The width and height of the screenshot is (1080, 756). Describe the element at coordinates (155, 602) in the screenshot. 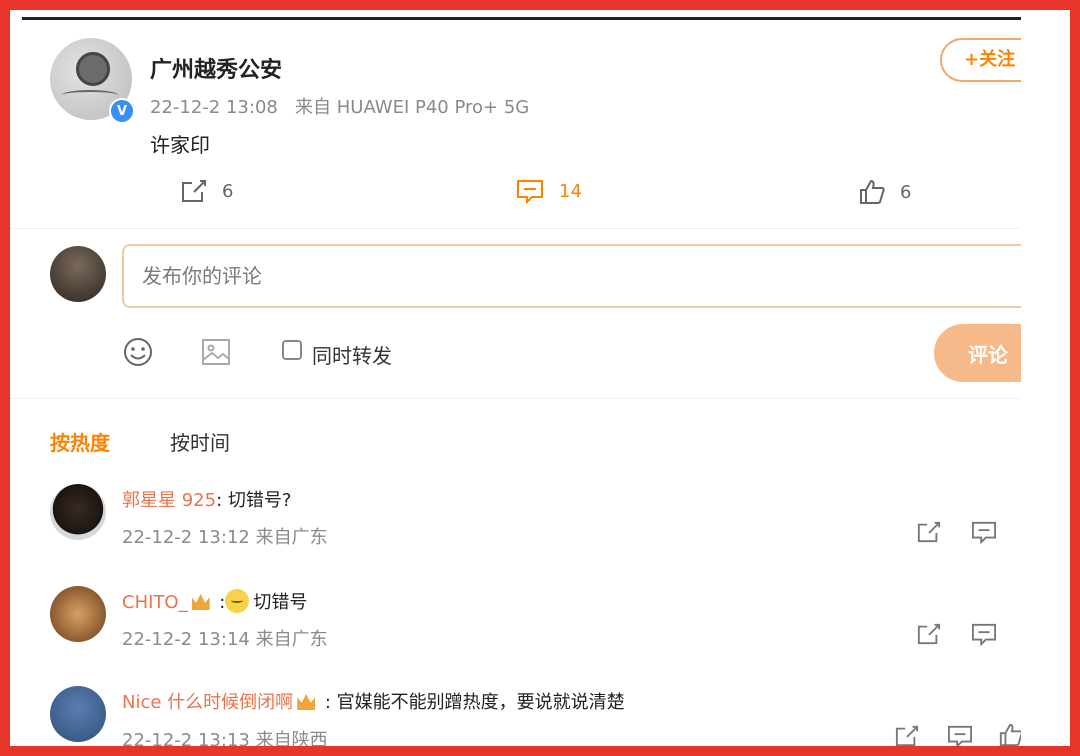

I see `commenter-name: CHITO_` at that location.